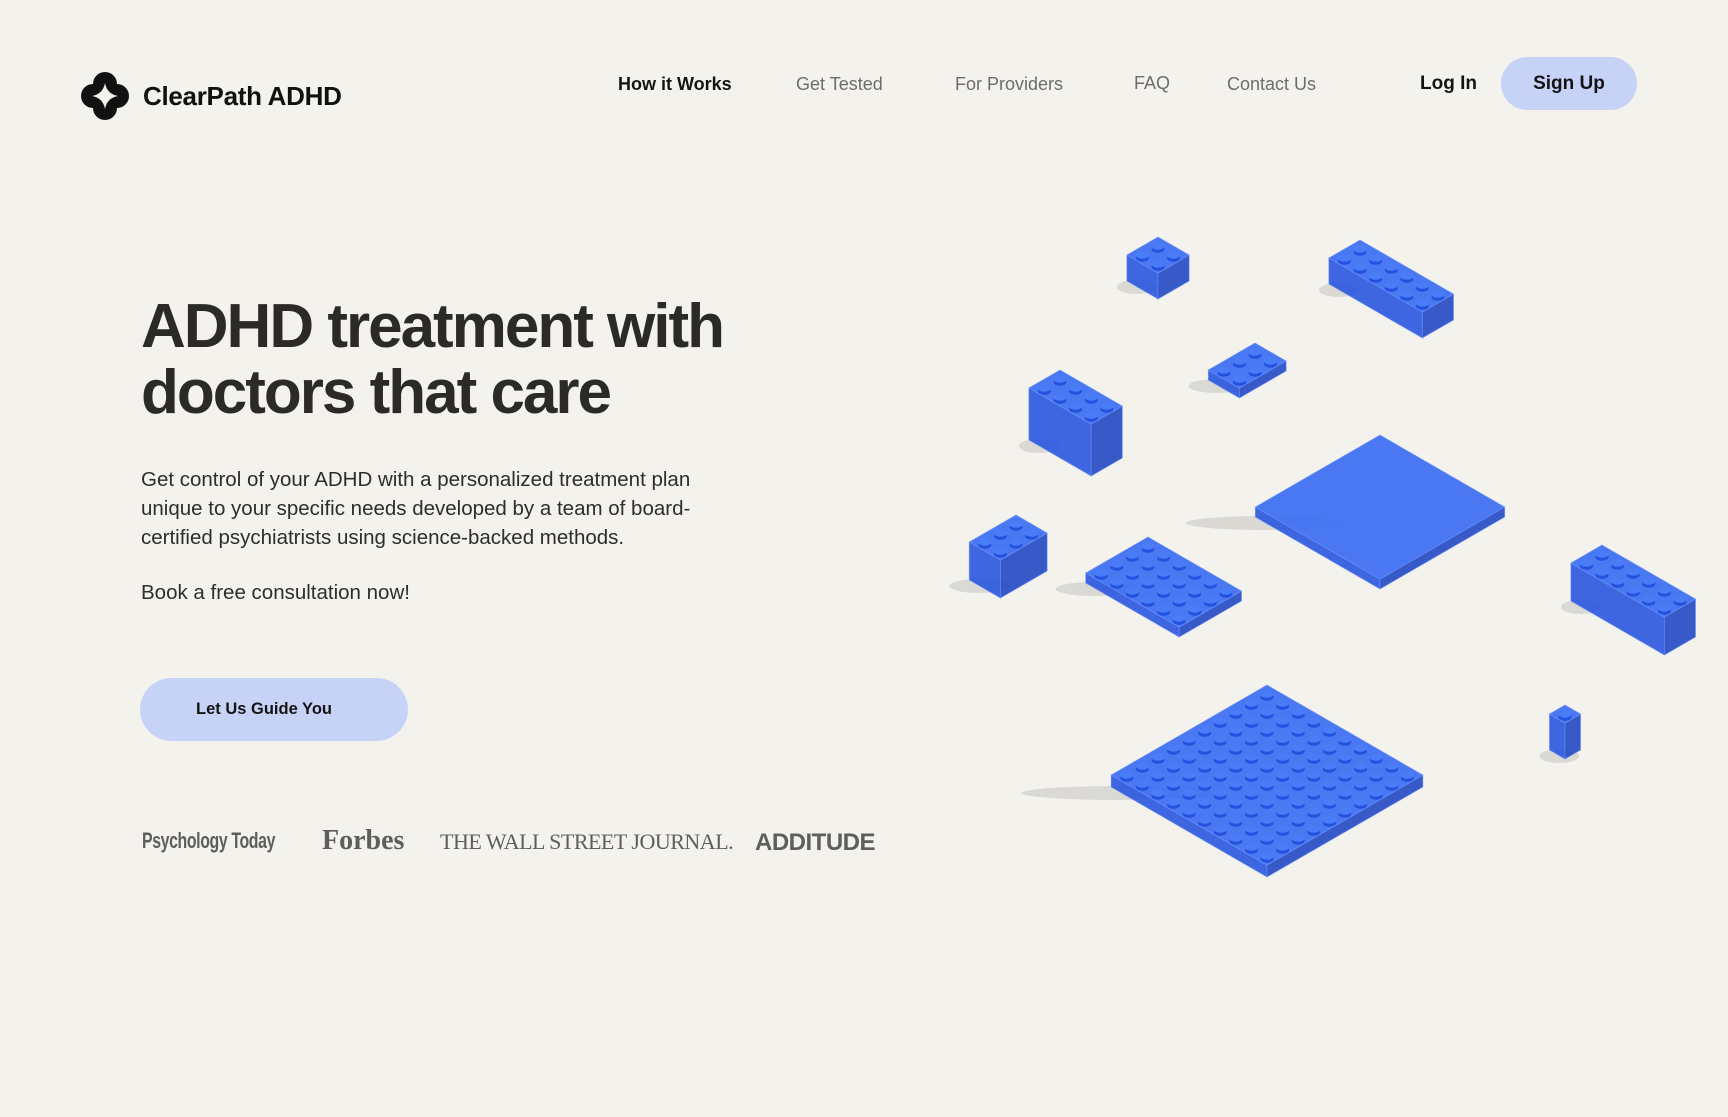 The height and width of the screenshot is (1117, 1728). I want to click on press-logo-forbes: Forbes, so click(363, 840).